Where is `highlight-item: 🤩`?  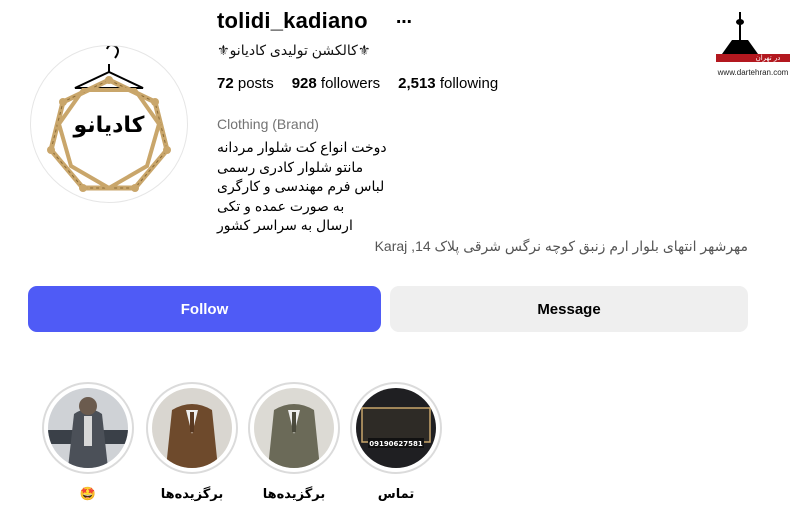 highlight-item: 🤩 is located at coordinates (88, 442).